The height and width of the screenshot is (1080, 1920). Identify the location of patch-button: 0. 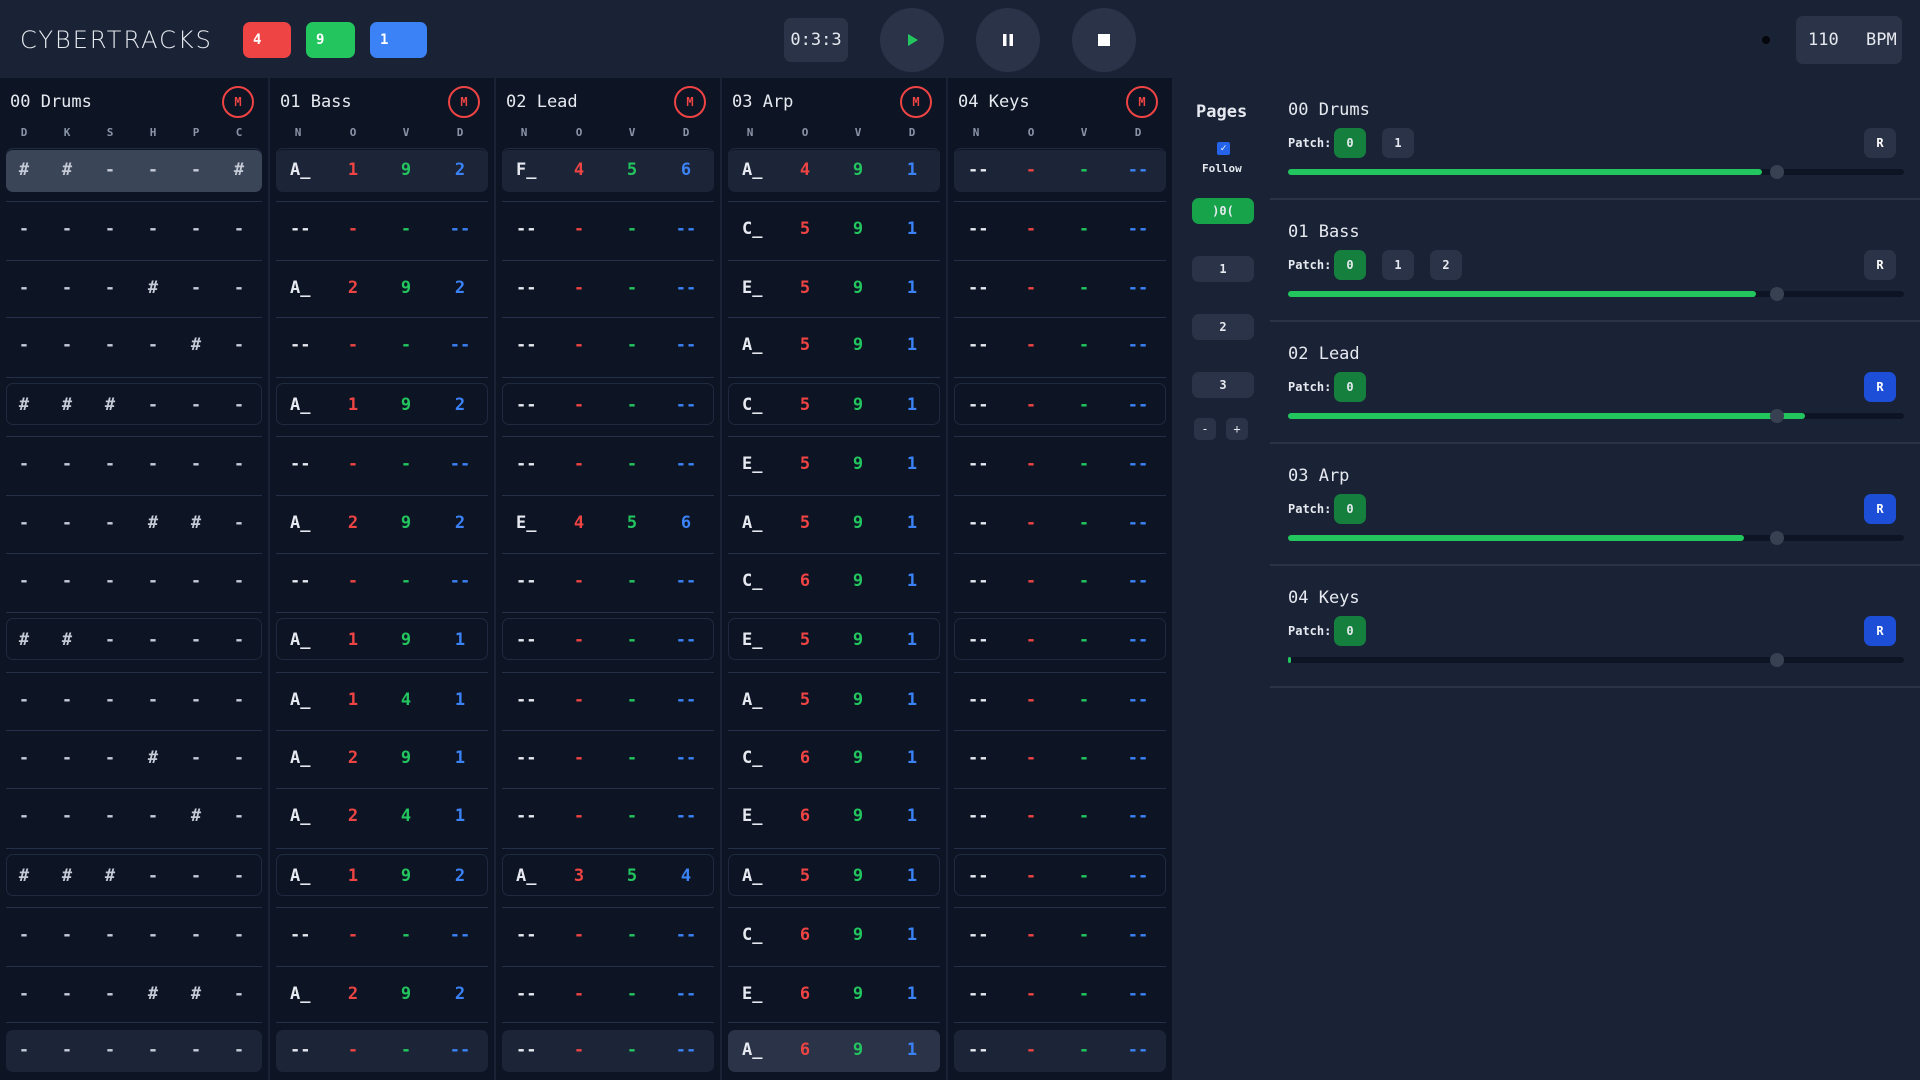
(1350, 387).